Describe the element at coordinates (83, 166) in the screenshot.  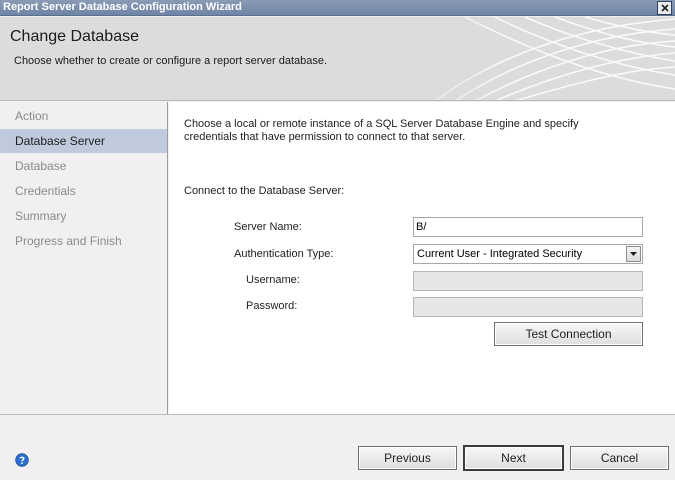
I see `nav-item-database: Database` at that location.